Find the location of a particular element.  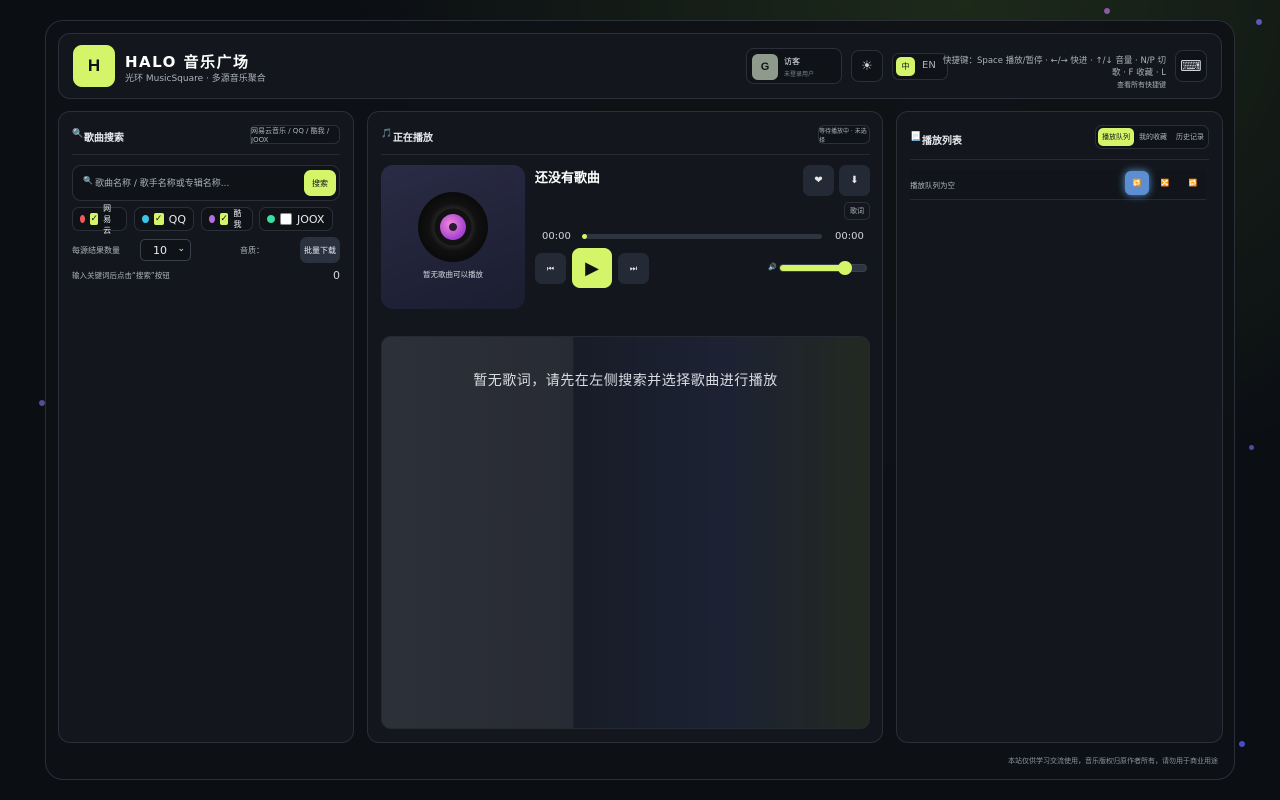

repeat-all-button: 🔁 is located at coordinates (1137, 183).